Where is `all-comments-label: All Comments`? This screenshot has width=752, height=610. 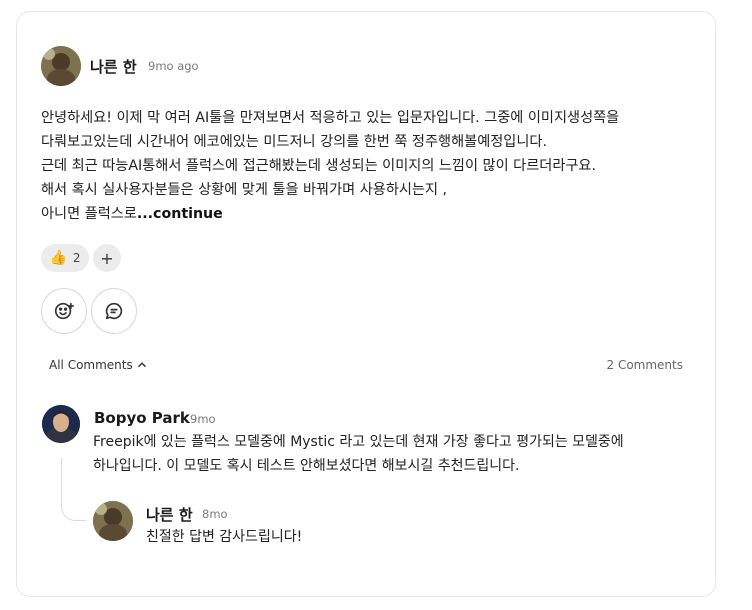
all-comments-label: All Comments is located at coordinates (91, 365).